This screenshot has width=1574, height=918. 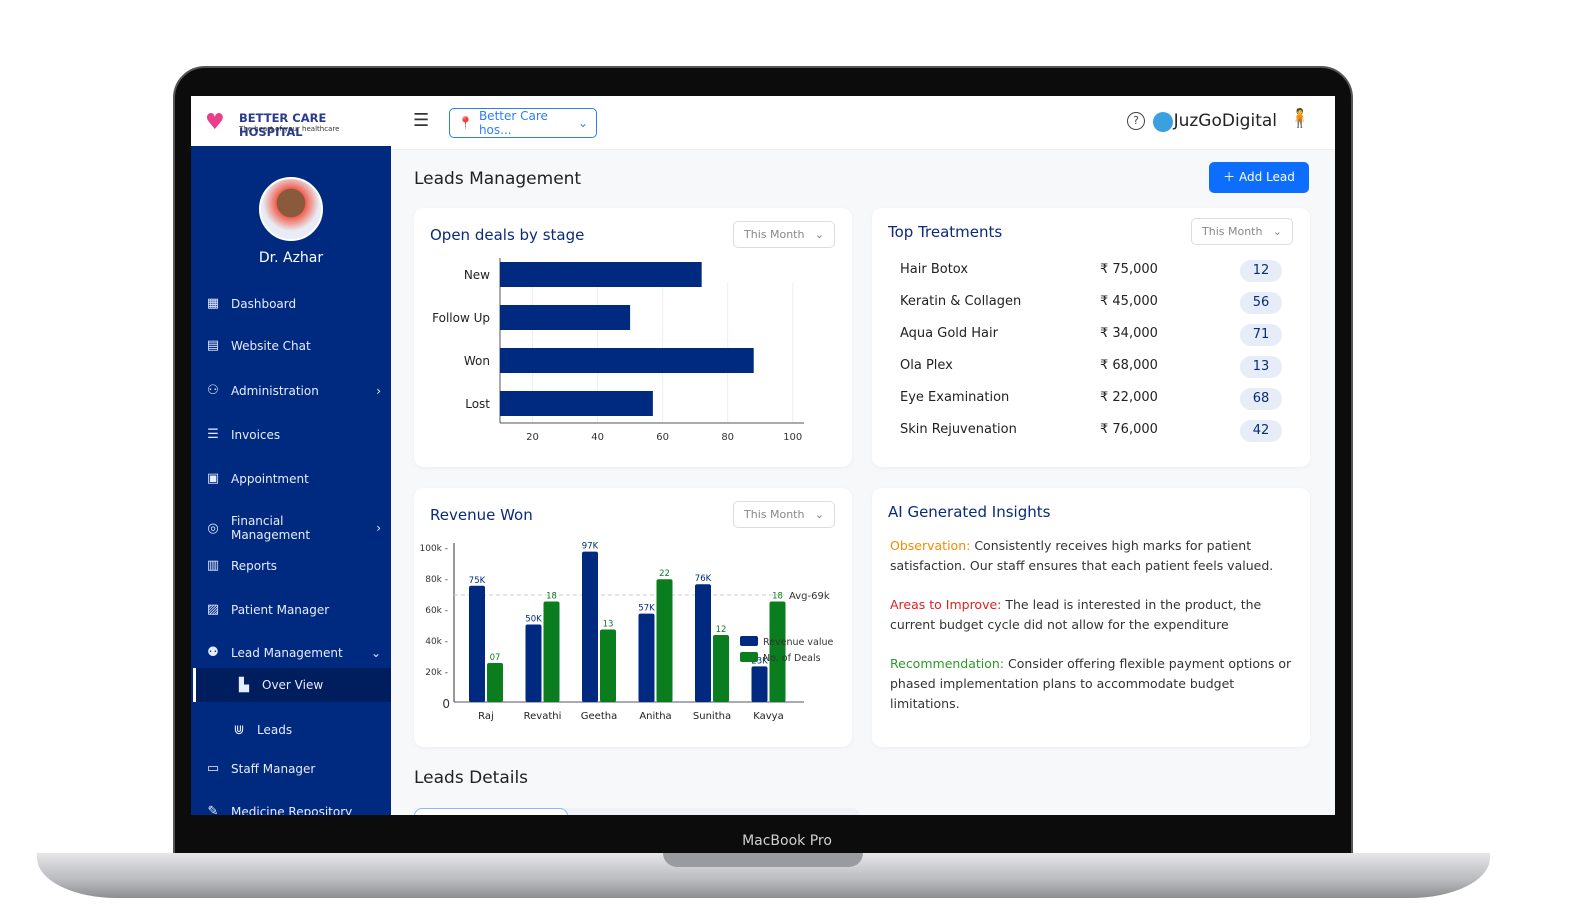 What do you see at coordinates (271, 345) in the screenshot?
I see `sidebar-item-label: Website Chat` at bounding box center [271, 345].